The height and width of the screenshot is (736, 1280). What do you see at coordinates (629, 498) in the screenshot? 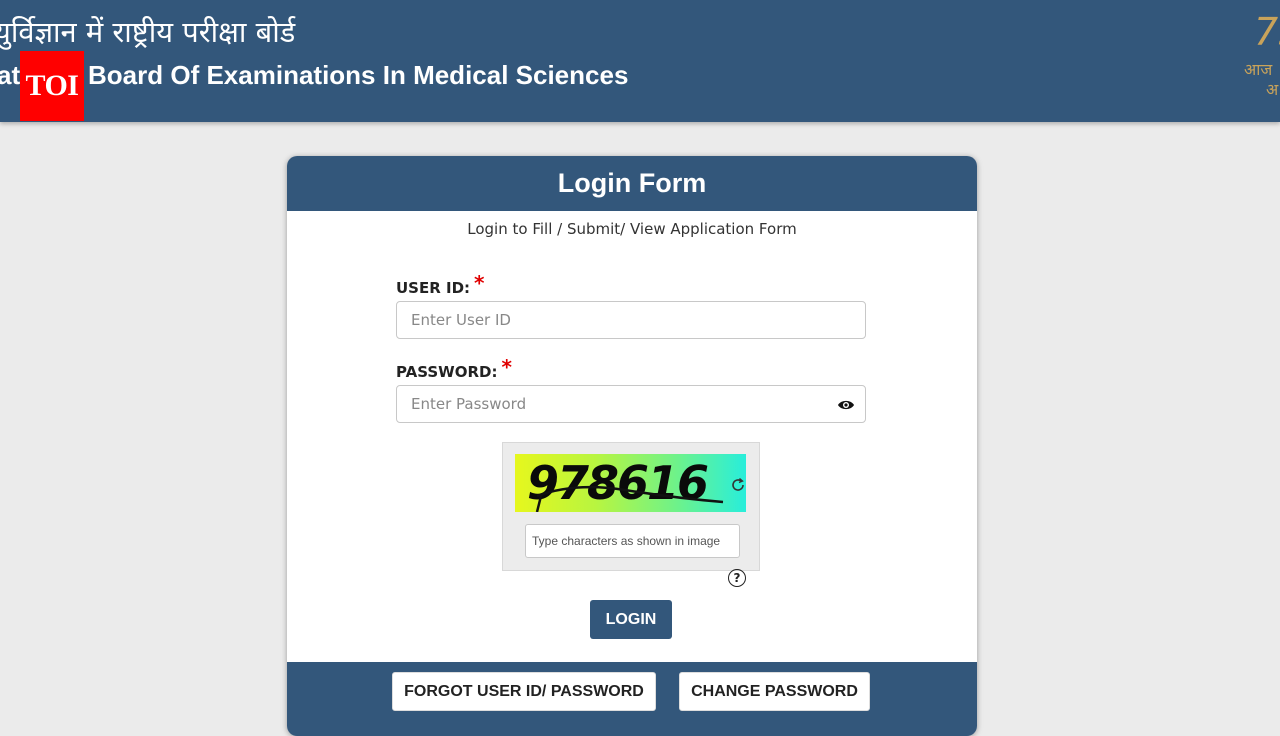
I see `captcha-noise-line` at bounding box center [629, 498].